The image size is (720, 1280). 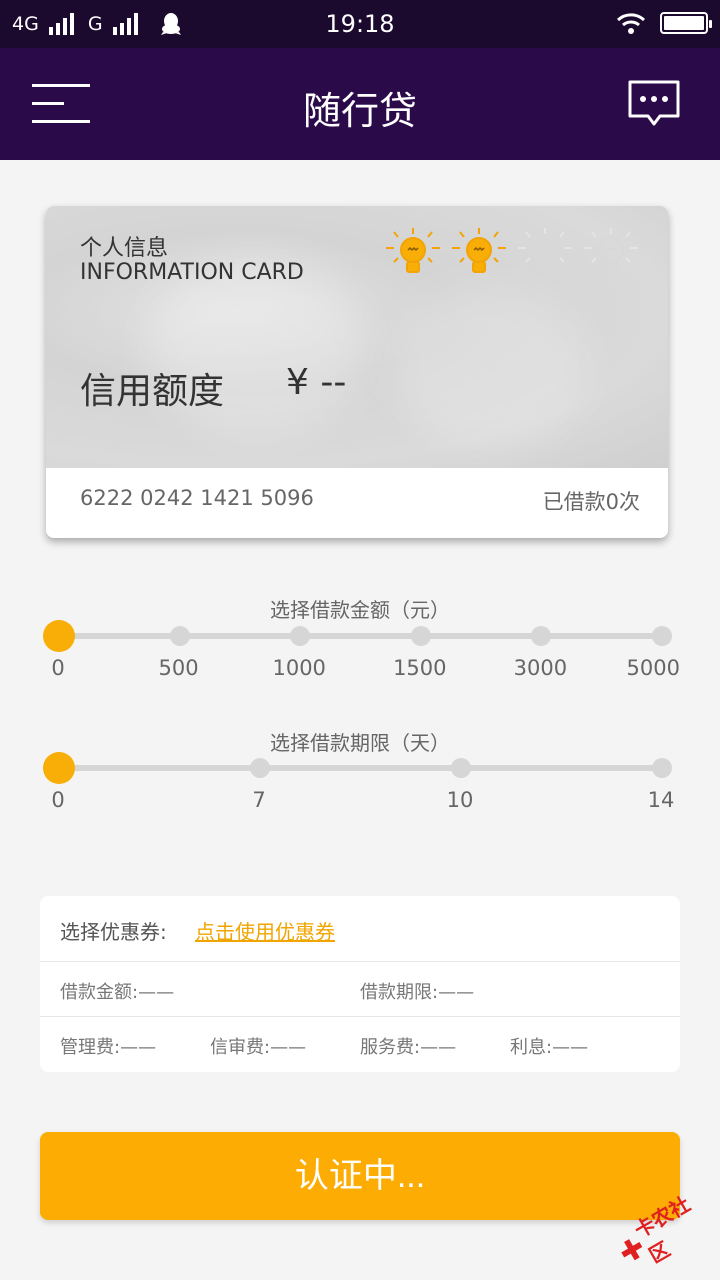 I want to click on status-right, so click(x=664, y=23).